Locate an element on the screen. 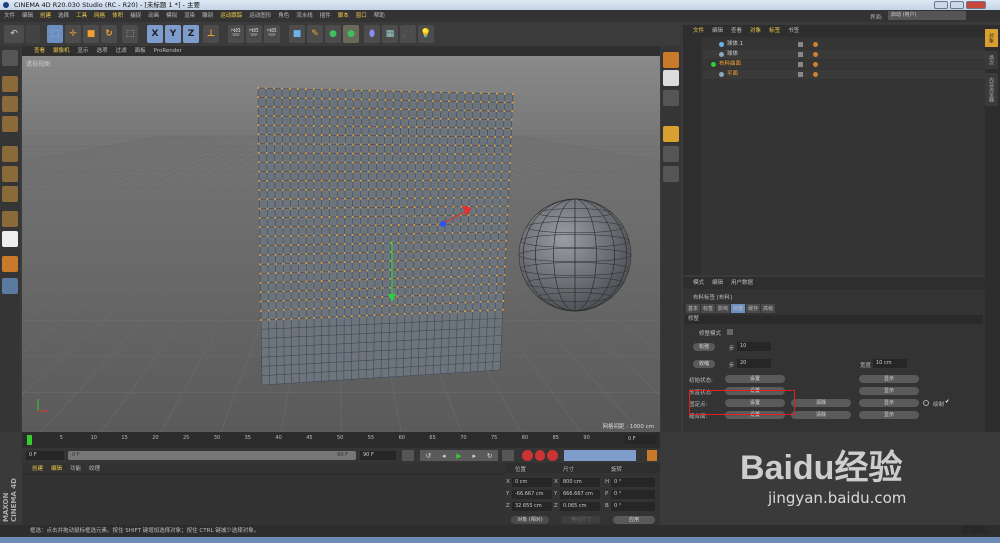 Image resolution: width=1000 pixels, height=543 pixels. menu-item: 选择 is located at coordinates (63, 16).